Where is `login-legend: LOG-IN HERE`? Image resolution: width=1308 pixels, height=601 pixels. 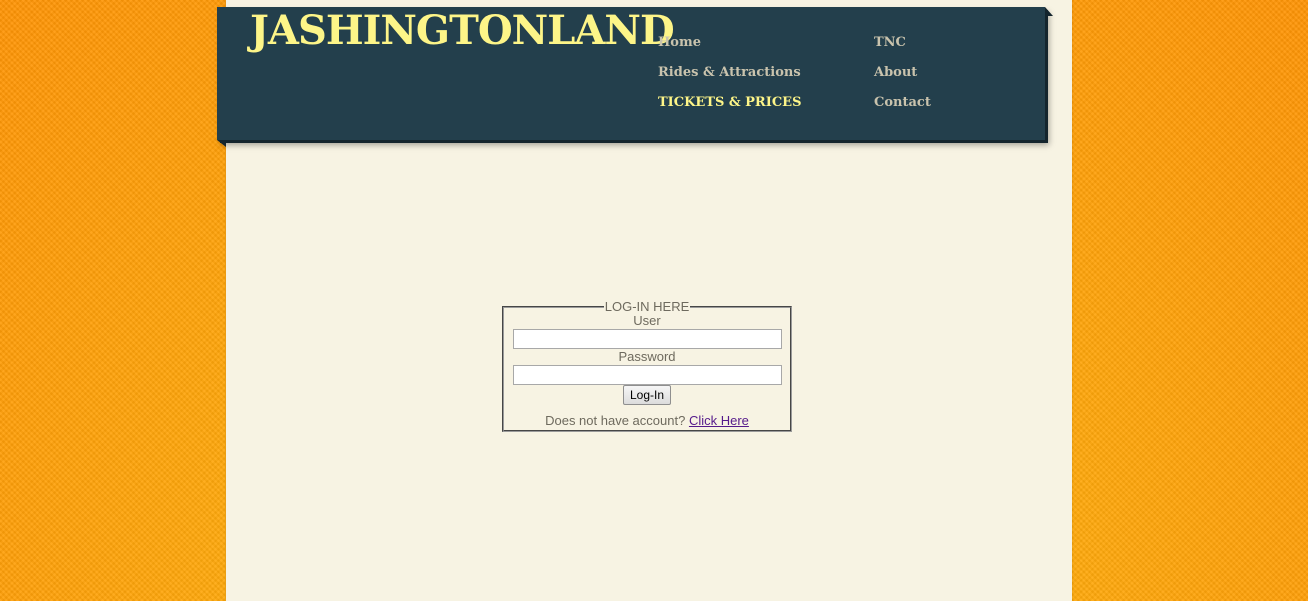
login-legend: LOG-IN HERE is located at coordinates (647, 306).